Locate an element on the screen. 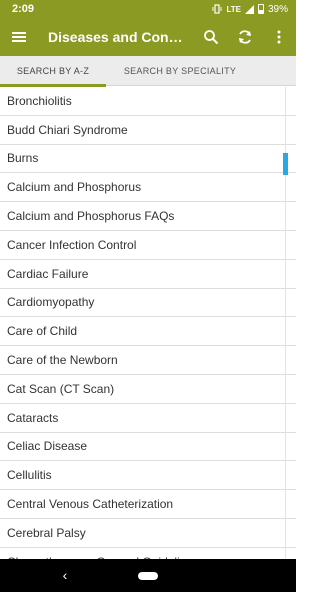  app-bar: Diseases and Conditions is located at coordinates (148, 37).